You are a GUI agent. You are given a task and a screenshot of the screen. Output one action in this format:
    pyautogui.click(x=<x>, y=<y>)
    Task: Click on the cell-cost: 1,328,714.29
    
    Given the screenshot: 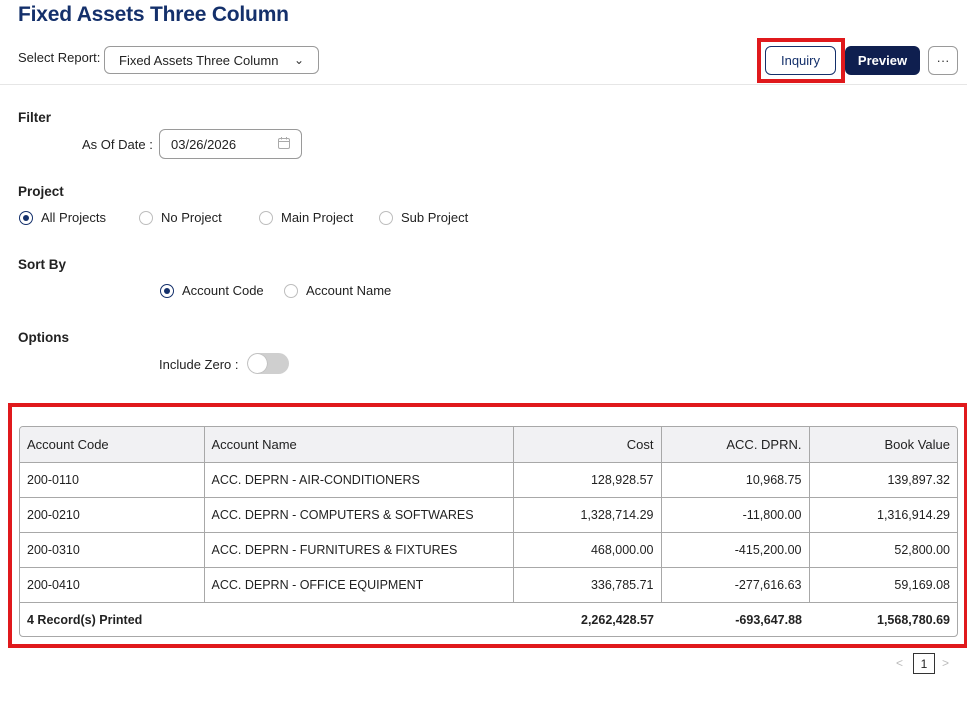 What is the action you would take?
    pyautogui.click(x=587, y=515)
    